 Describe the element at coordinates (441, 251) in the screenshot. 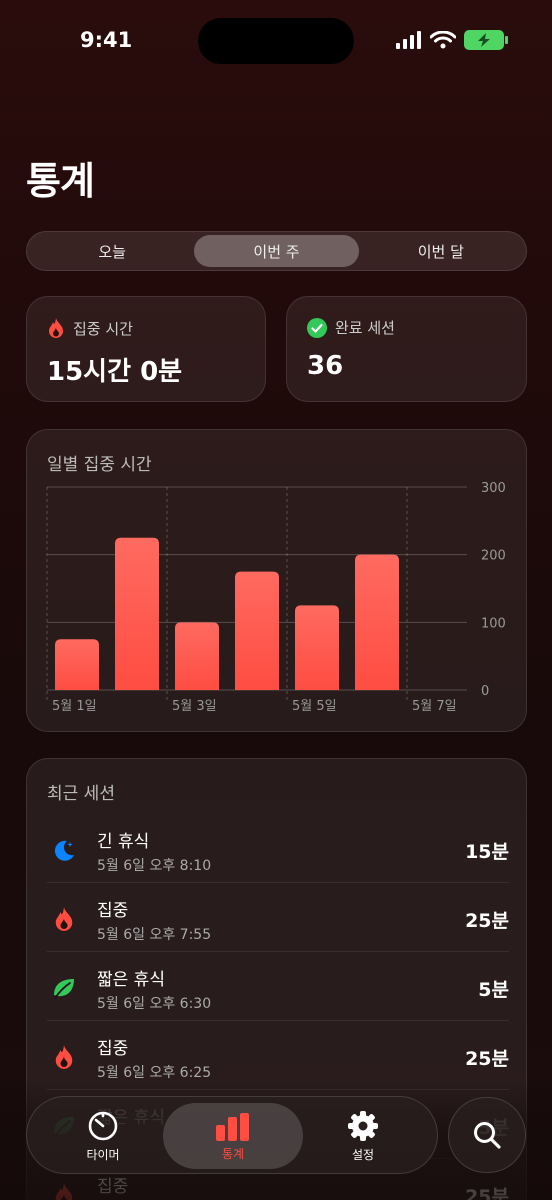

I see `segment-this-month: 이번 달` at that location.